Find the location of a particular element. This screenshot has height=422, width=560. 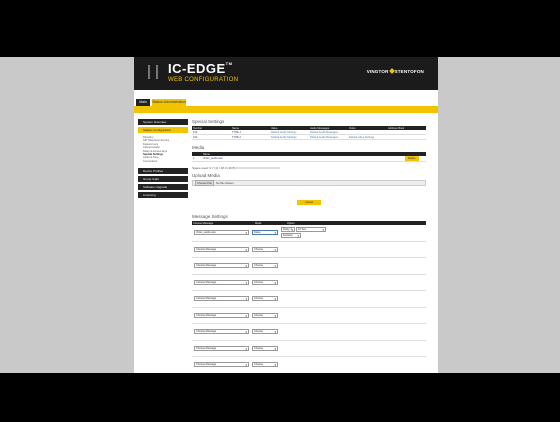

upload-heading: Upload Media is located at coordinates (206, 175).